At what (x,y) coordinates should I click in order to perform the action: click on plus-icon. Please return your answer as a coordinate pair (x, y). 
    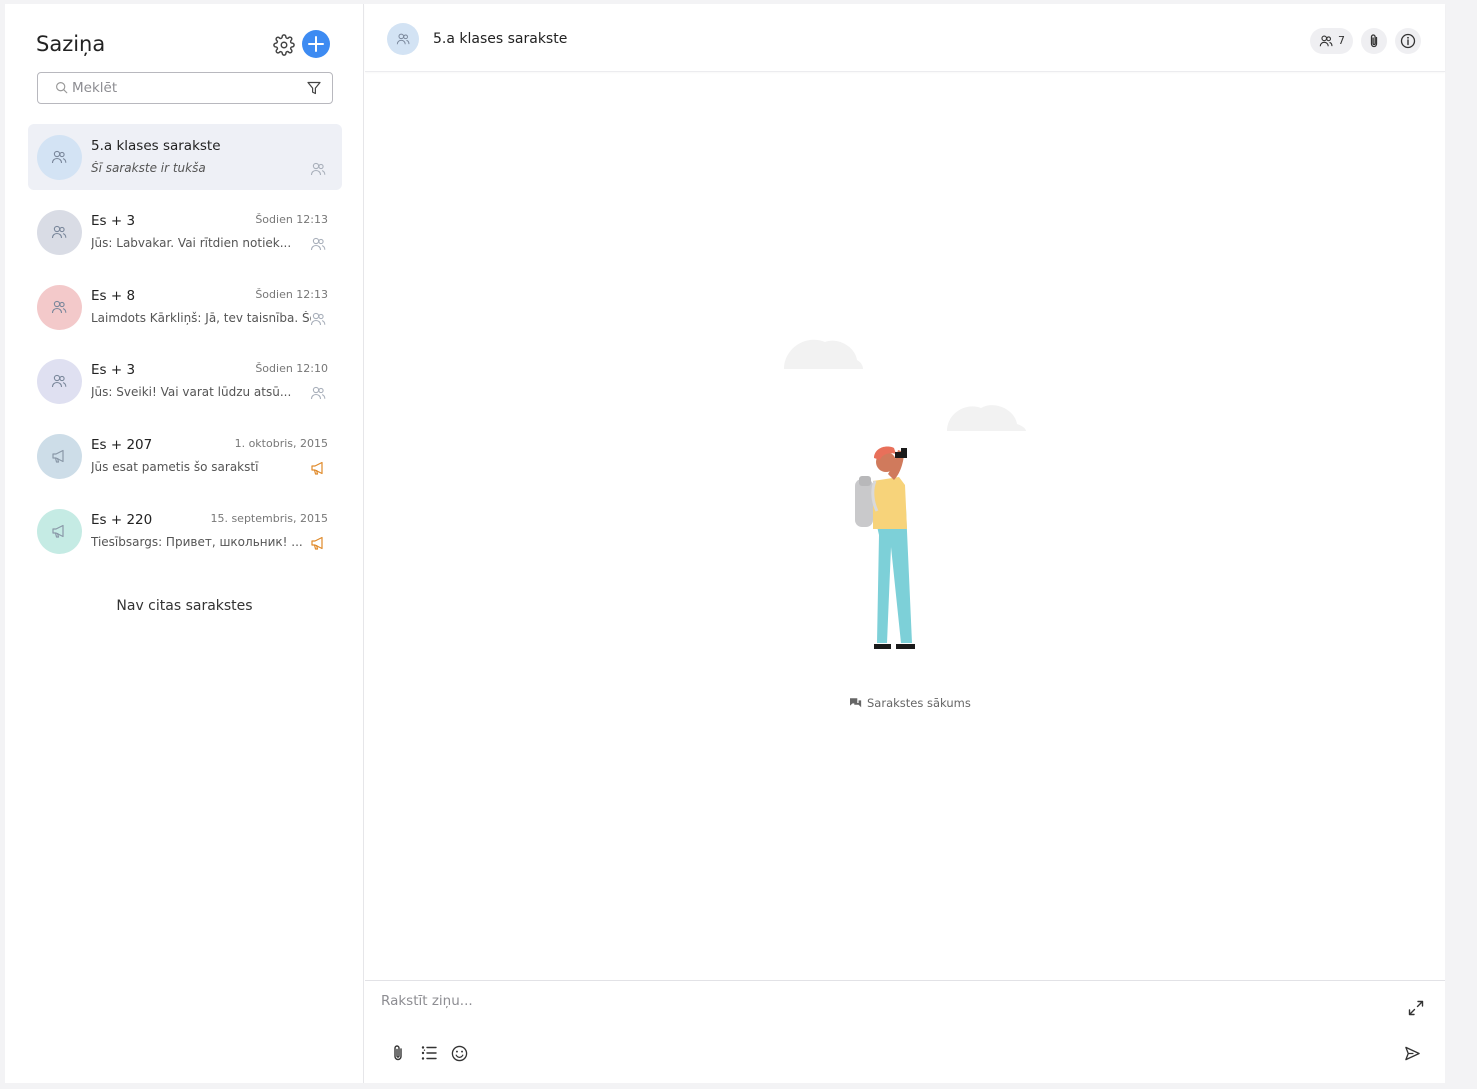
    Looking at the image, I should click on (316, 44).